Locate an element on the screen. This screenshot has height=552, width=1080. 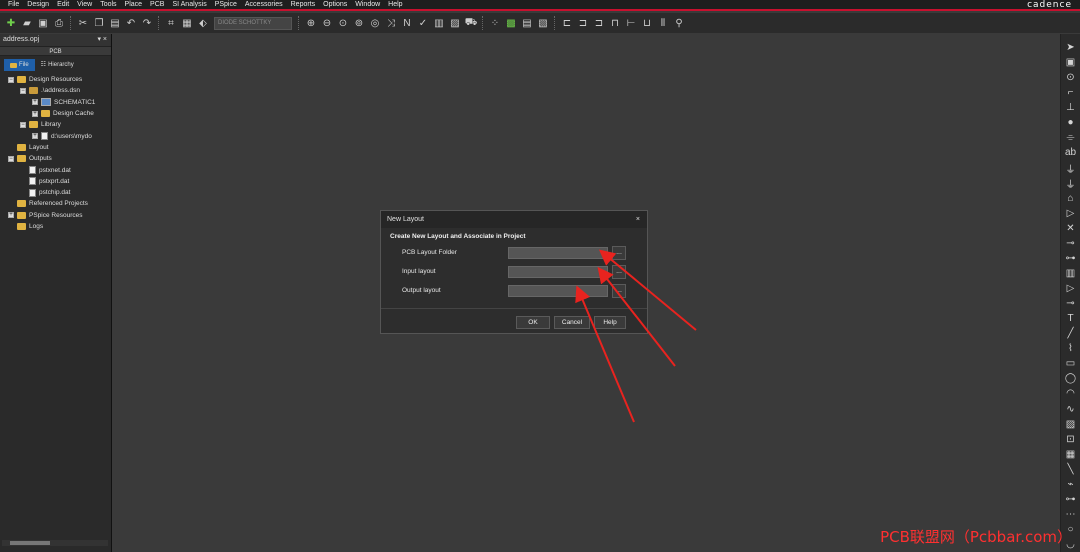
menu-design: Design is located at coordinates (38, 5).